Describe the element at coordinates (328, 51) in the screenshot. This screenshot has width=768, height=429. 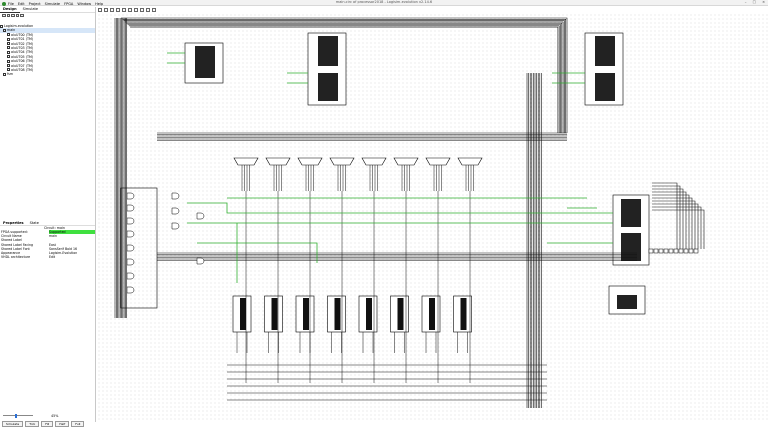
I see `rom-block-upper` at that location.